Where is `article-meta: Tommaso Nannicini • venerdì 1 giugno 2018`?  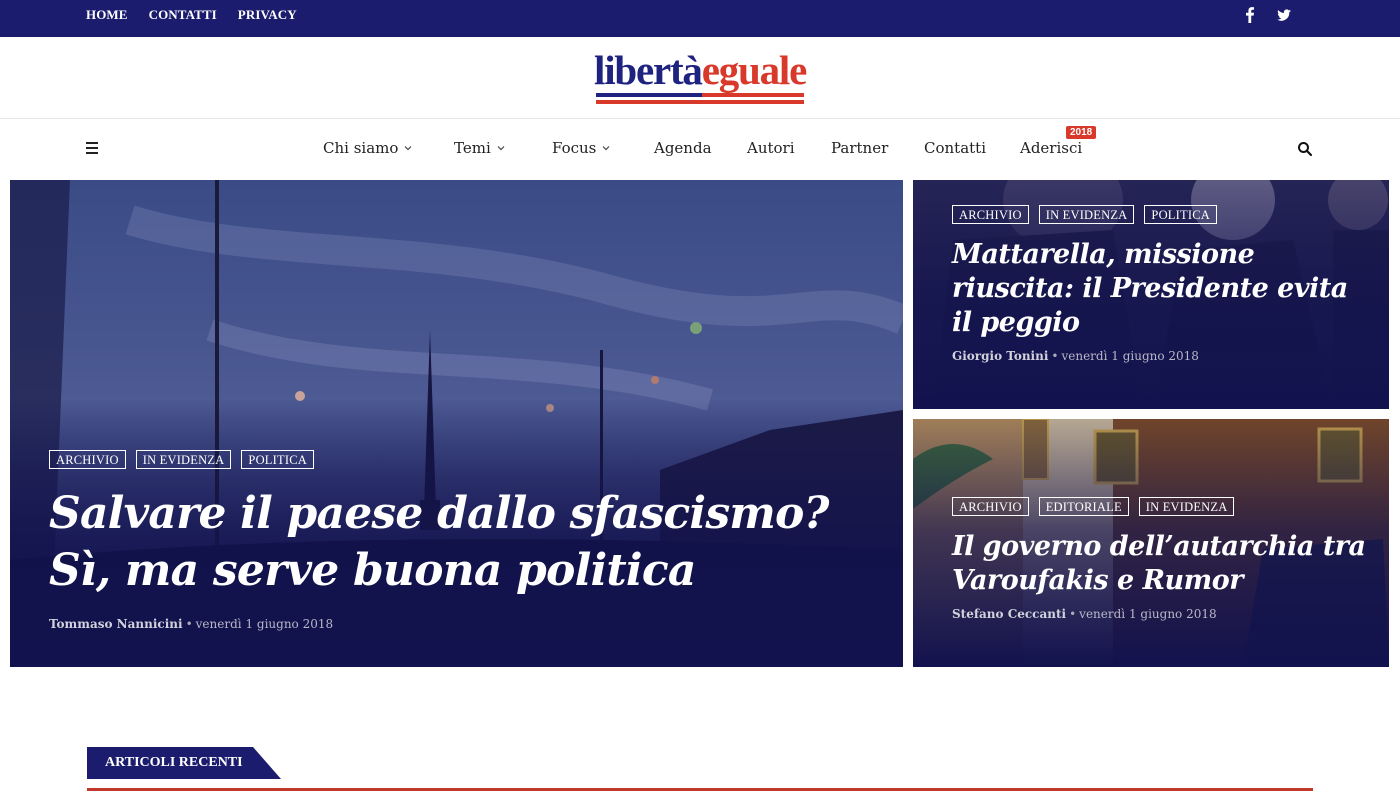
article-meta: Tommaso Nannicini • venerdì 1 giugno 2018 is located at coordinates (191, 624).